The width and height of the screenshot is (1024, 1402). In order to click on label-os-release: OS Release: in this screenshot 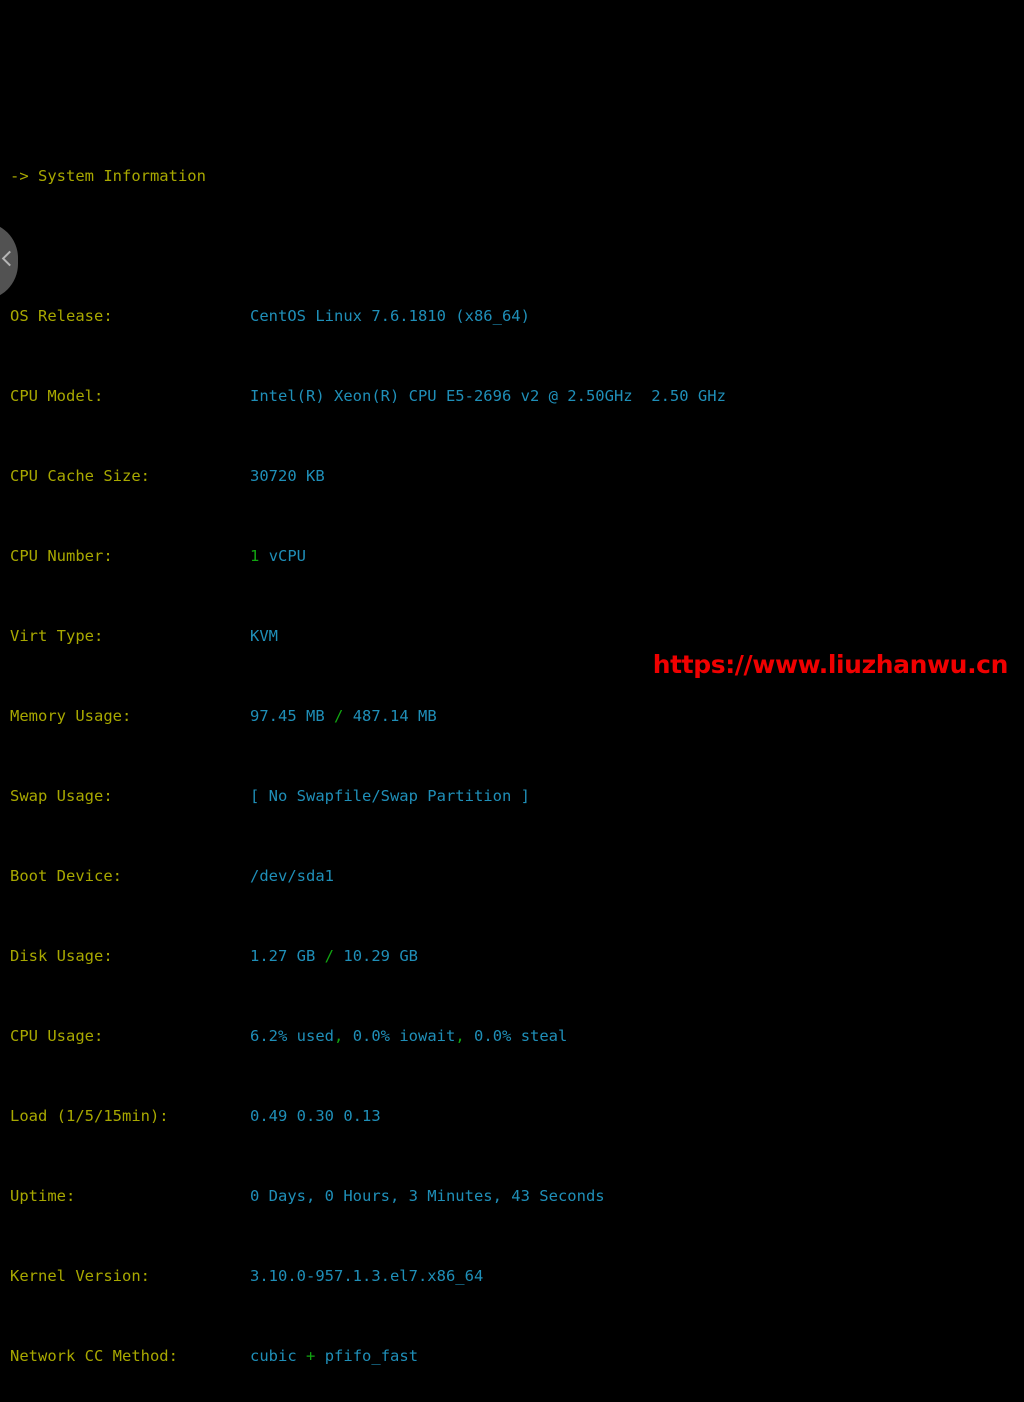, I will do `click(61, 316)`.